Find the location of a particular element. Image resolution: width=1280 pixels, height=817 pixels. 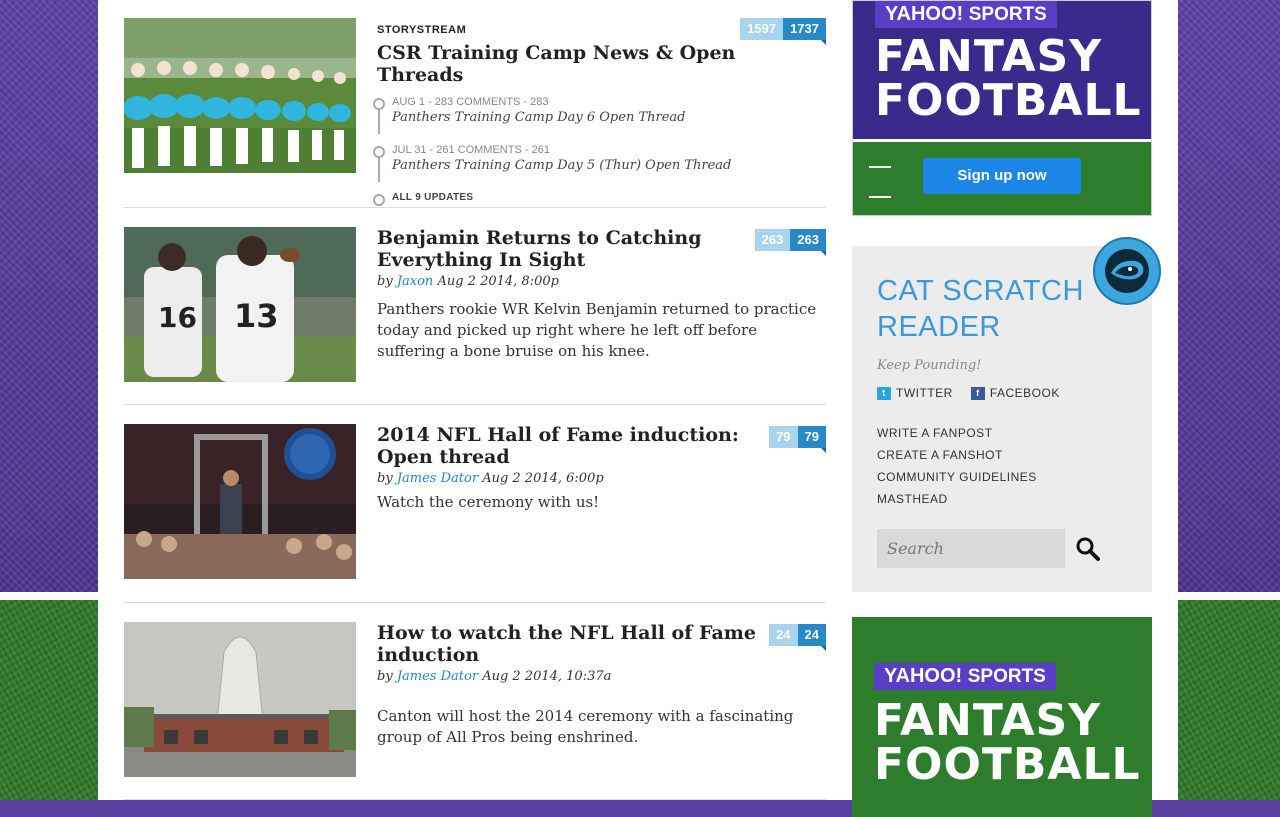

comment-counts: 79 79 is located at coordinates (798, 439).